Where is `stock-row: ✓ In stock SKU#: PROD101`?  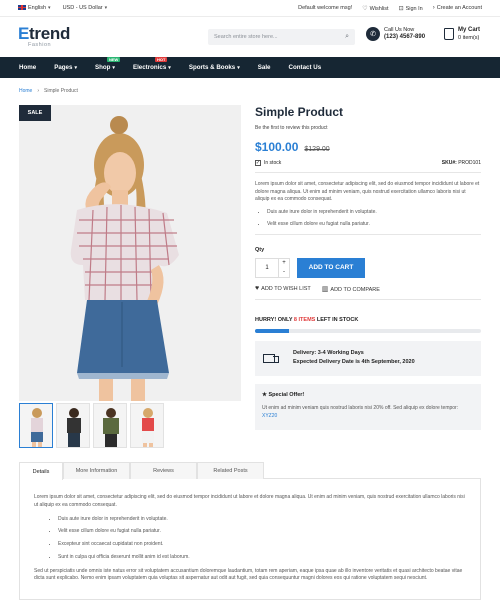 stock-row: ✓ In stock SKU#: PROD101 is located at coordinates (368, 163).